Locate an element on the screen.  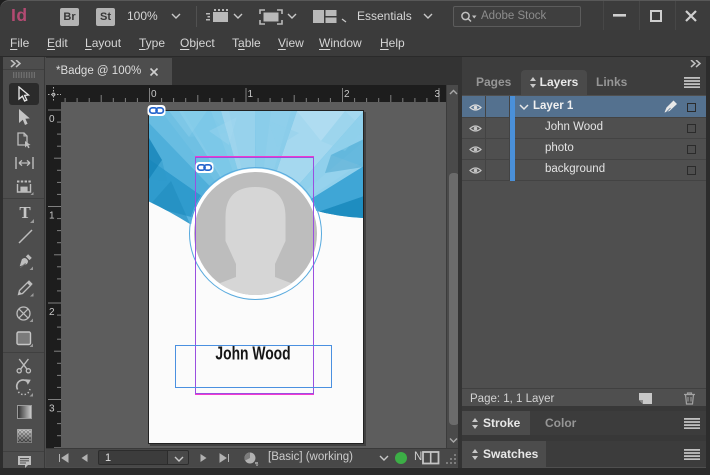
svg-text: John Wood is located at coordinates (252, 354).